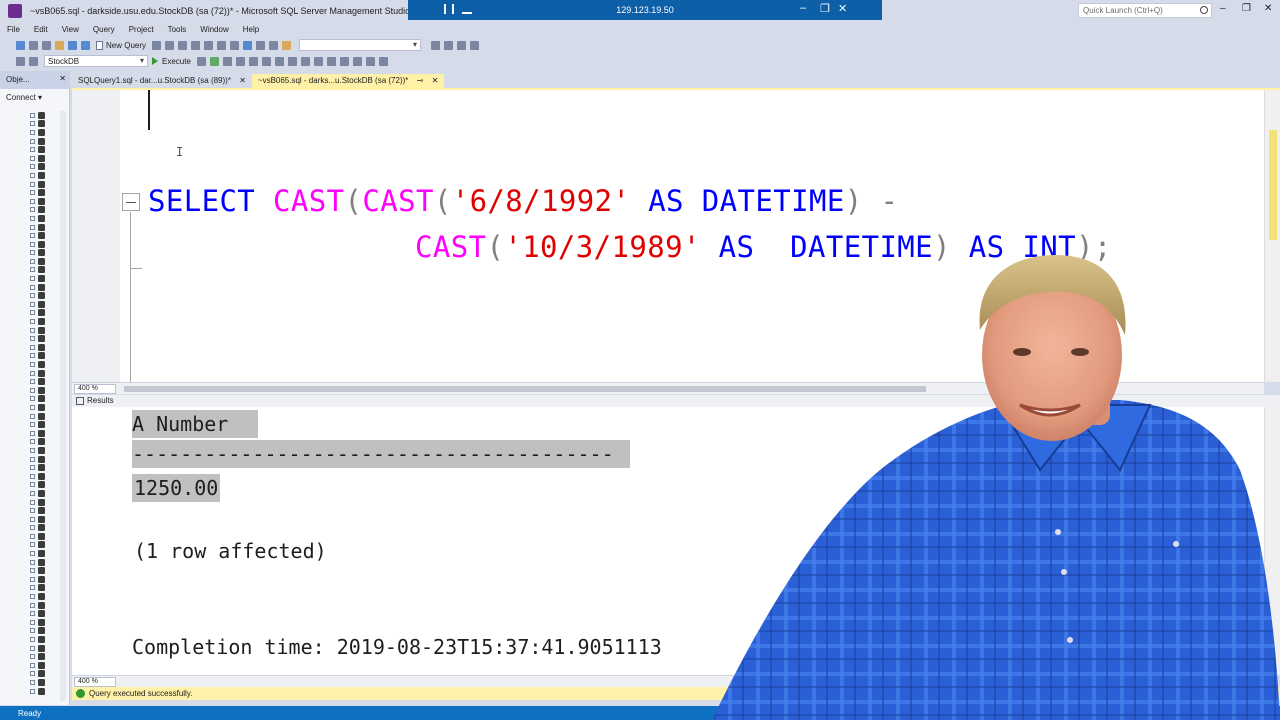 This screenshot has height=720, width=1280. What do you see at coordinates (420, 80) in the screenshot?
I see `pin-icon: ⊸` at bounding box center [420, 80].